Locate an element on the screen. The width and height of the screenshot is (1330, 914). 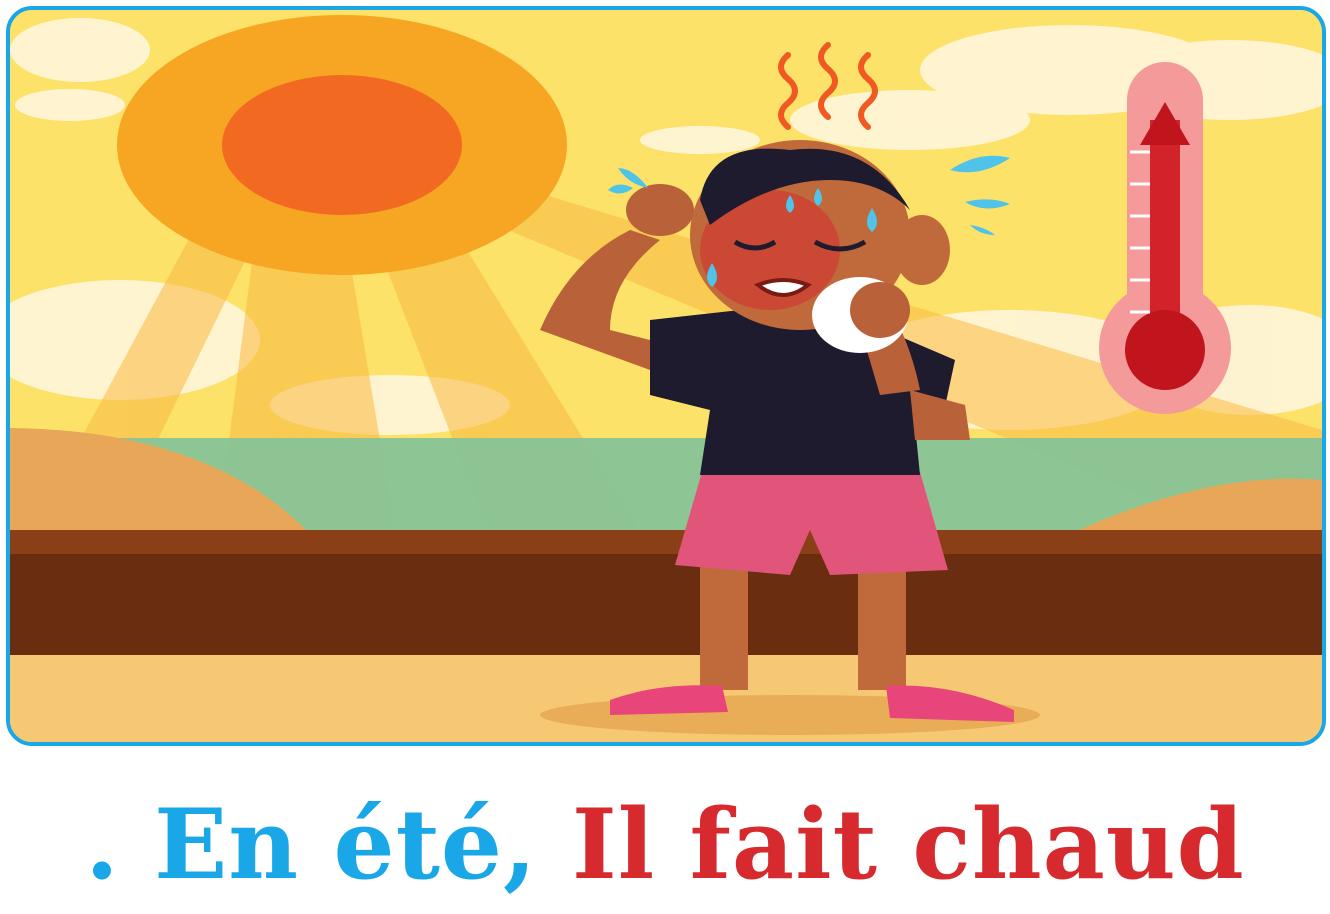
caption-season: . En été, is located at coordinates (311, 844).